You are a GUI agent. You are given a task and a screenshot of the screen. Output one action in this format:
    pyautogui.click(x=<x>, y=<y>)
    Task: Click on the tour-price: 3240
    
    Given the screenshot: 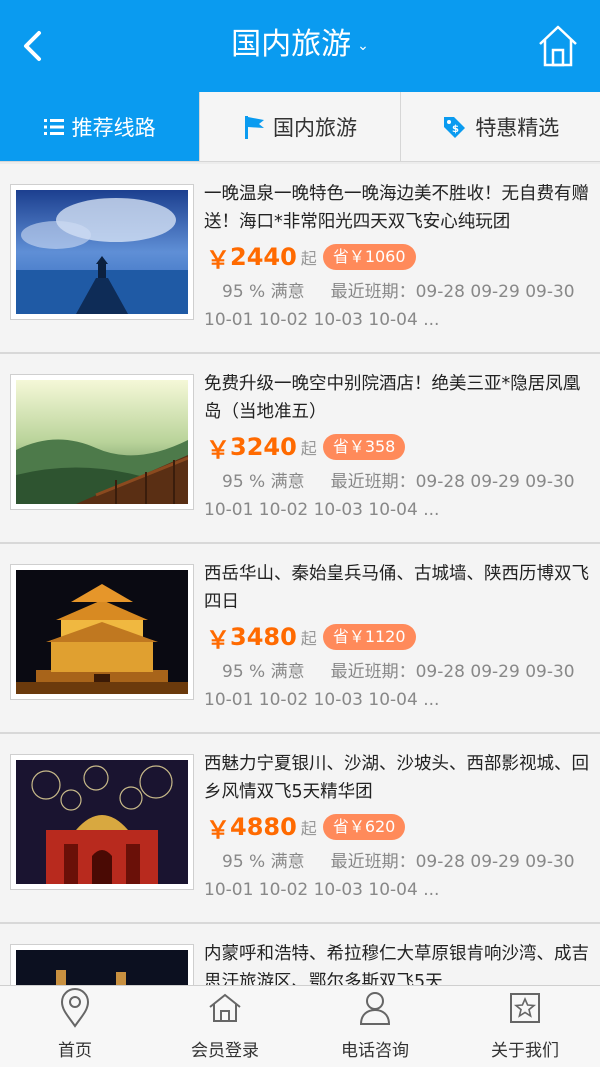 What is the action you would take?
    pyautogui.click(x=263, y=447)
    